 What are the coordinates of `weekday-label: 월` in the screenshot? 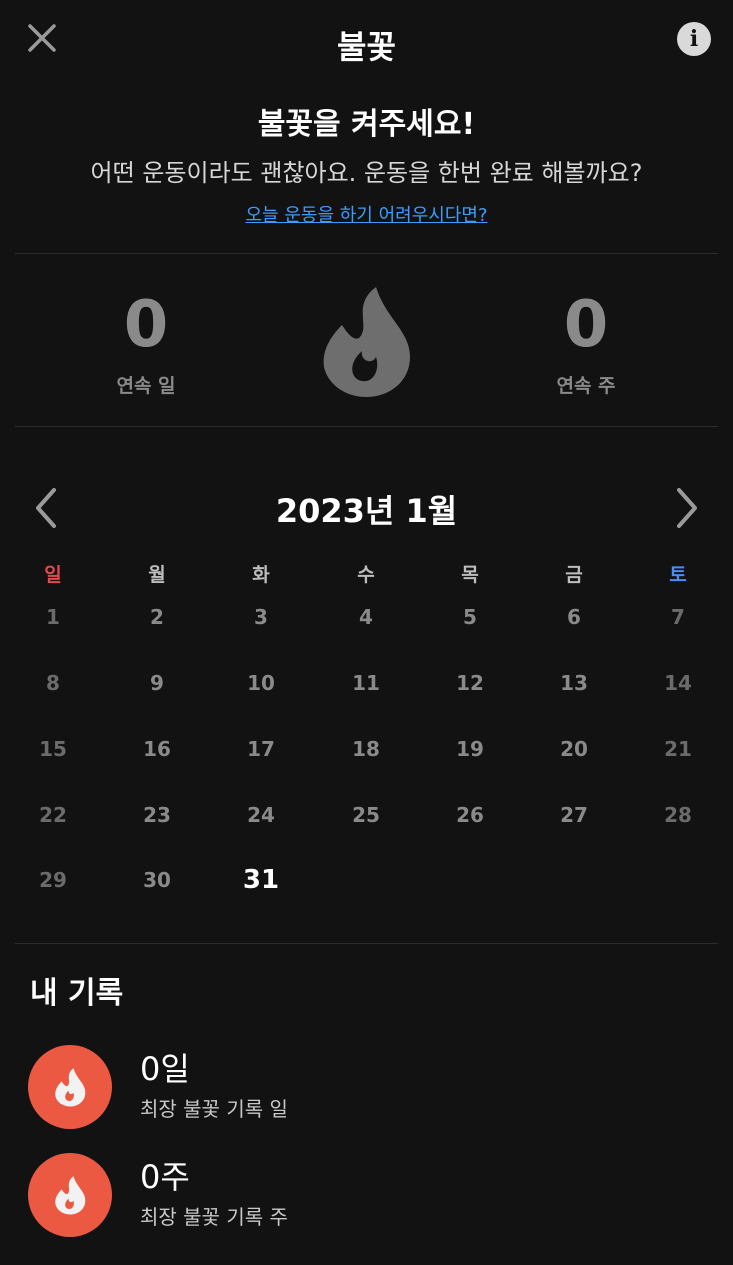 It's located at (157, 575).